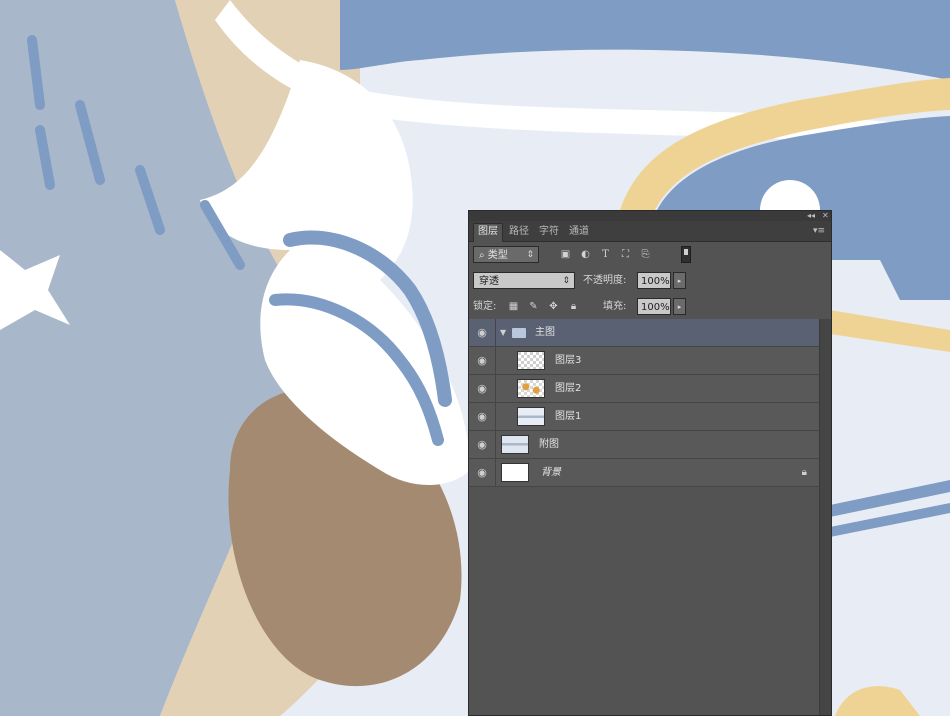 Image resolution: width=950 pixels, height=716 pixels. What do you see at coordinates (650, 216) in the screenshot?
I see `panel-titlebar: ◂◂ ✕` at bounding box center [650, 216].